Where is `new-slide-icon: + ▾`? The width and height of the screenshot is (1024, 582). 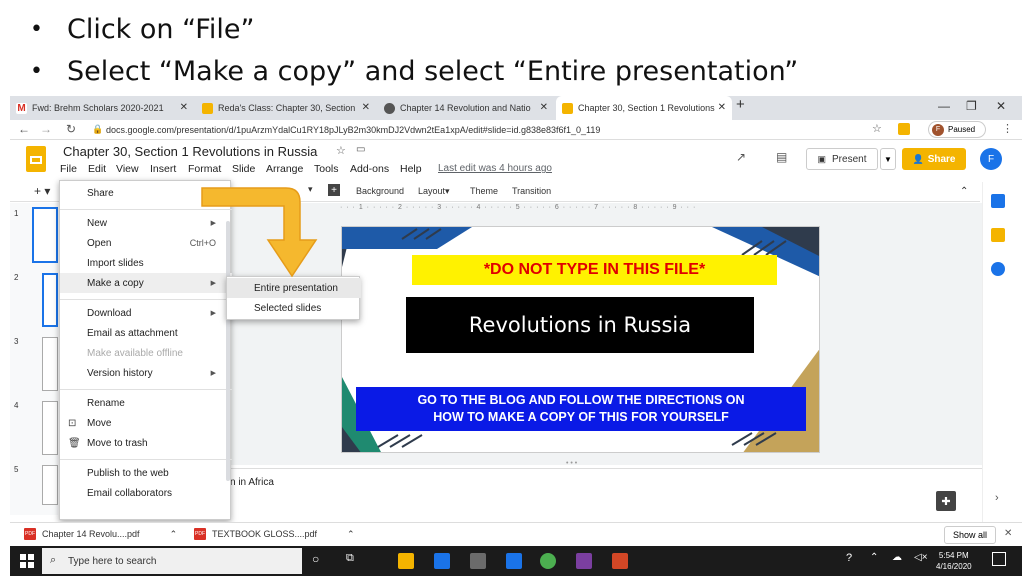
new-slide-icon: + ▾ is located at coordinates (42, 191).